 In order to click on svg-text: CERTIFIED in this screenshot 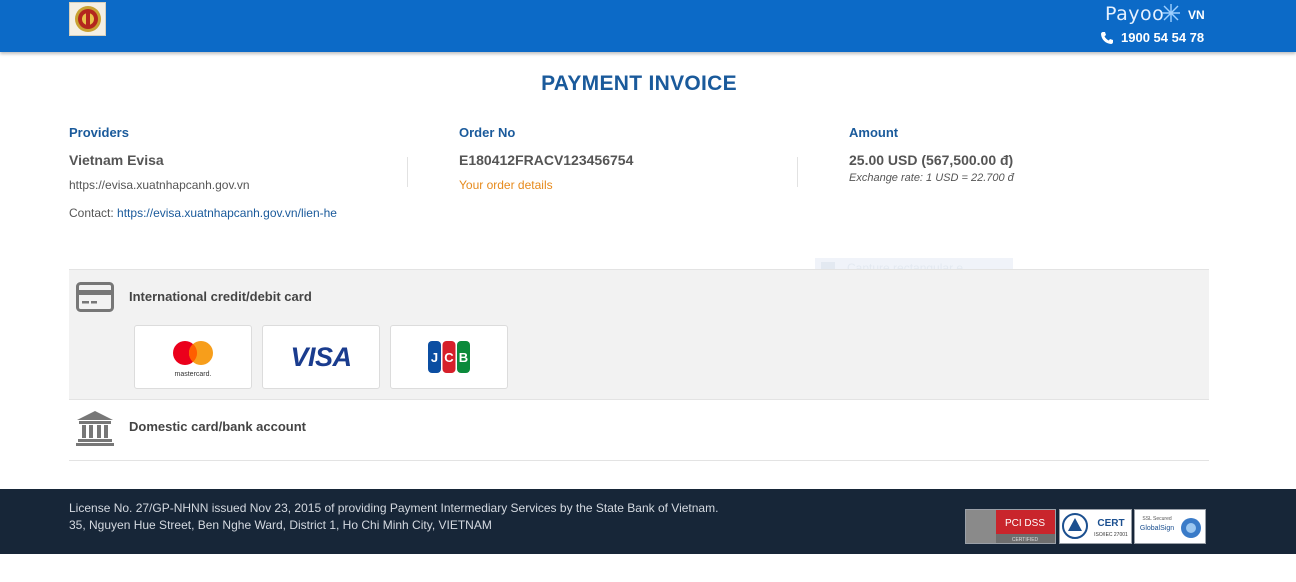, I will do `click(1025, 540)`.